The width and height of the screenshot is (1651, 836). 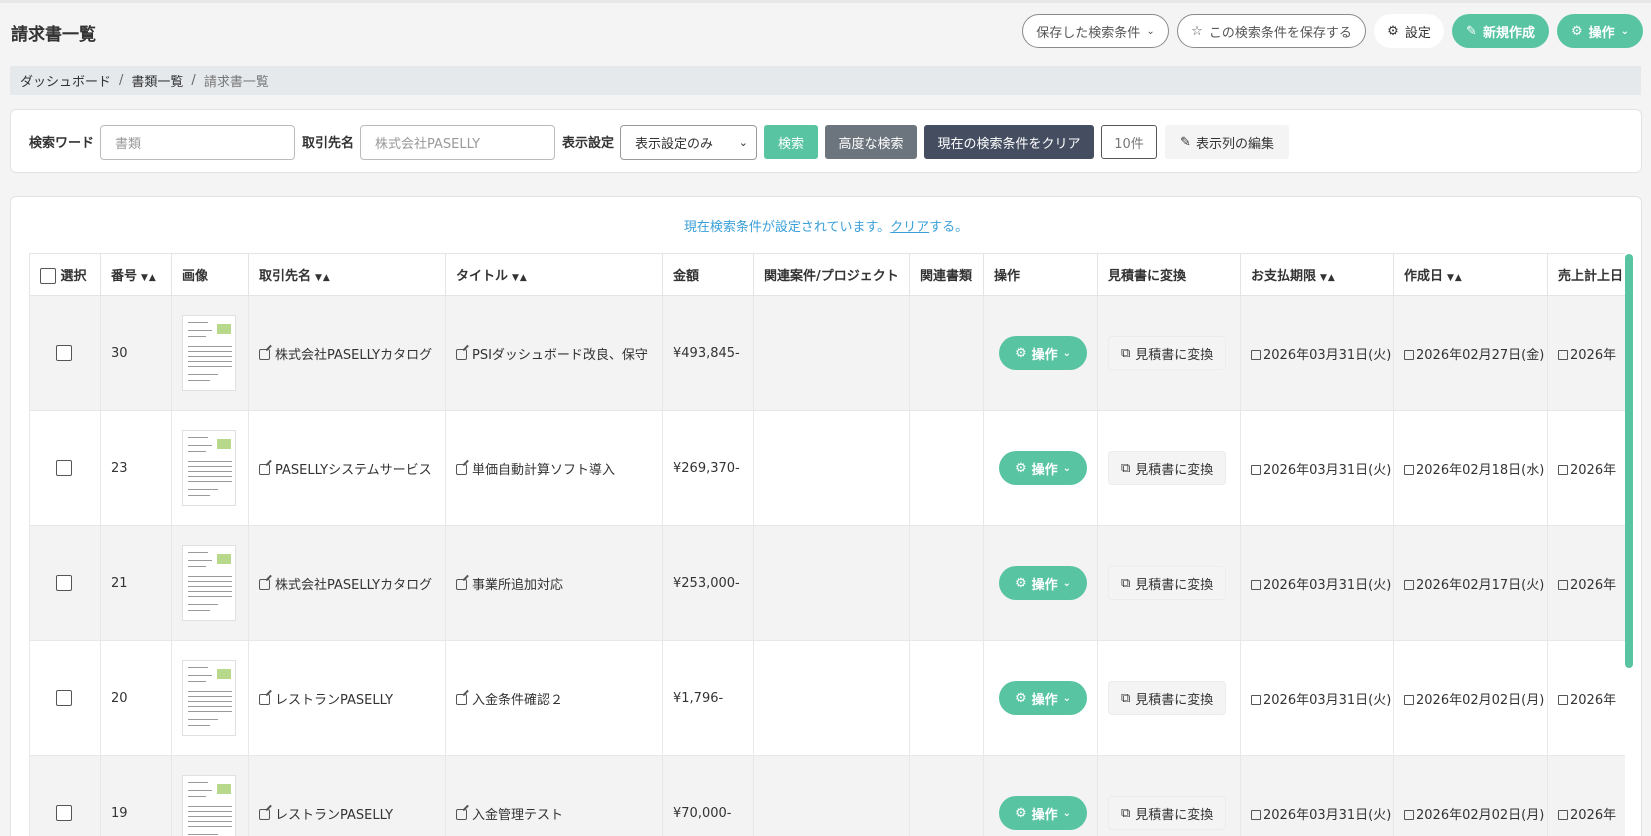 I want to click on sales-date: 2026年, so click(x=1593, y=815).